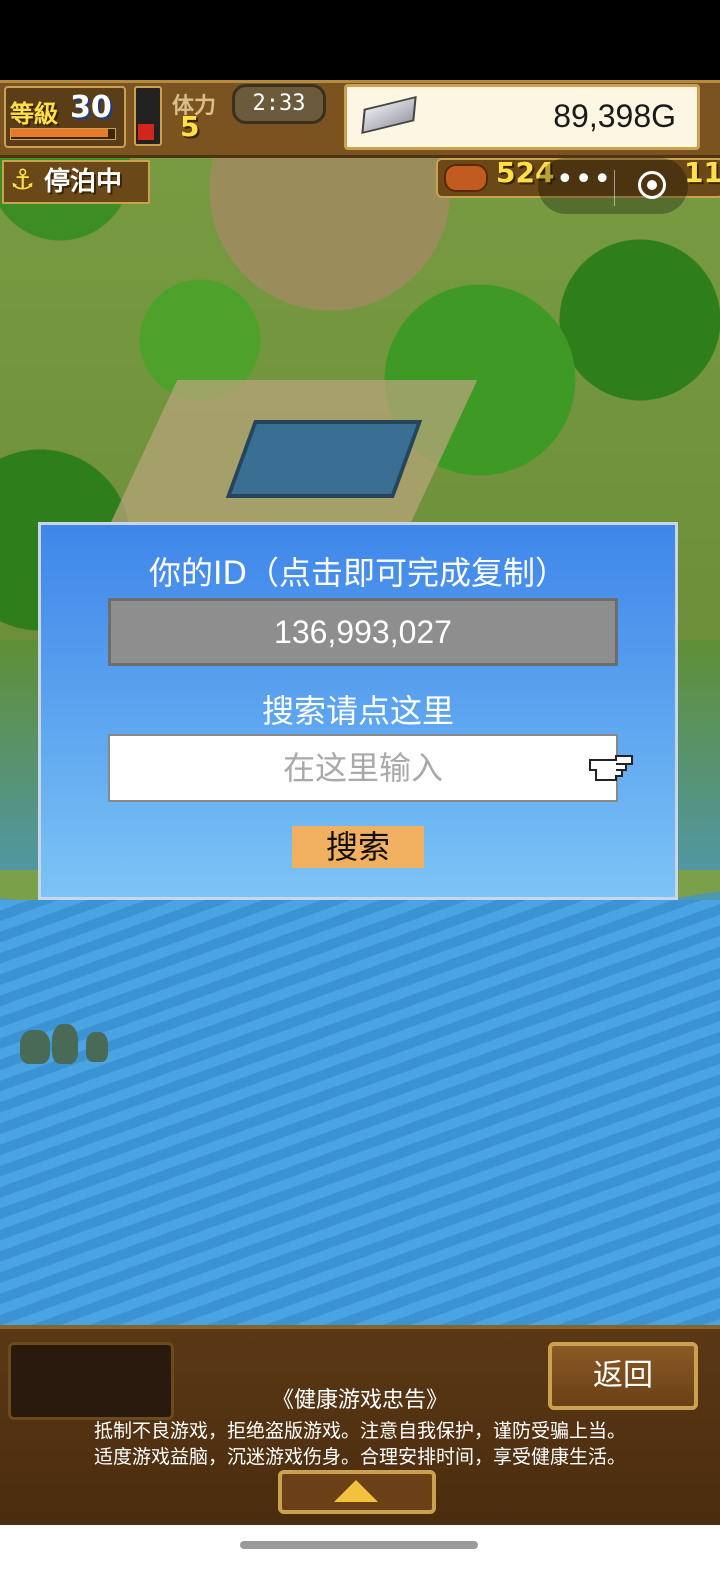  I want to click on search-input, so click(363, 768).